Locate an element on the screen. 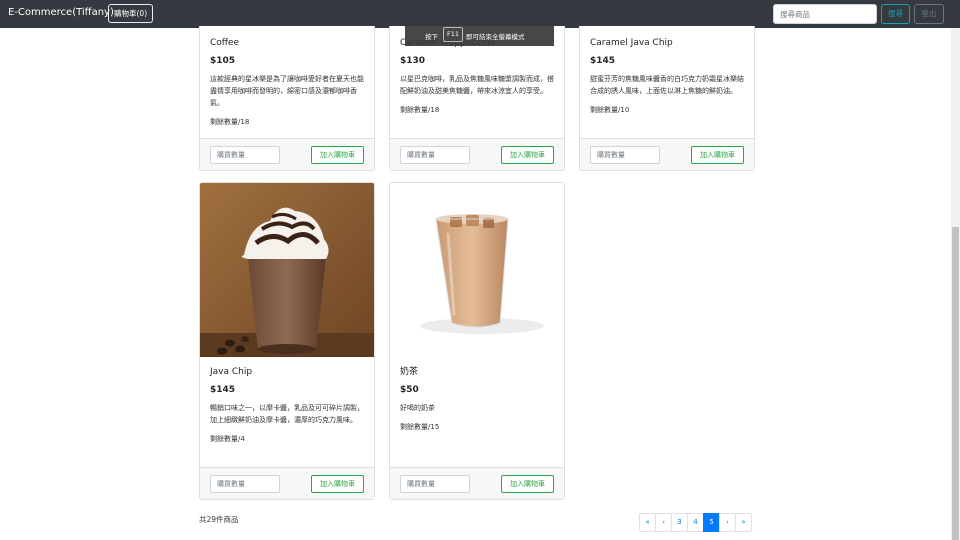 The image size is (960, 540). f11-key-badge: F11 is located at coordinates (453, 34).